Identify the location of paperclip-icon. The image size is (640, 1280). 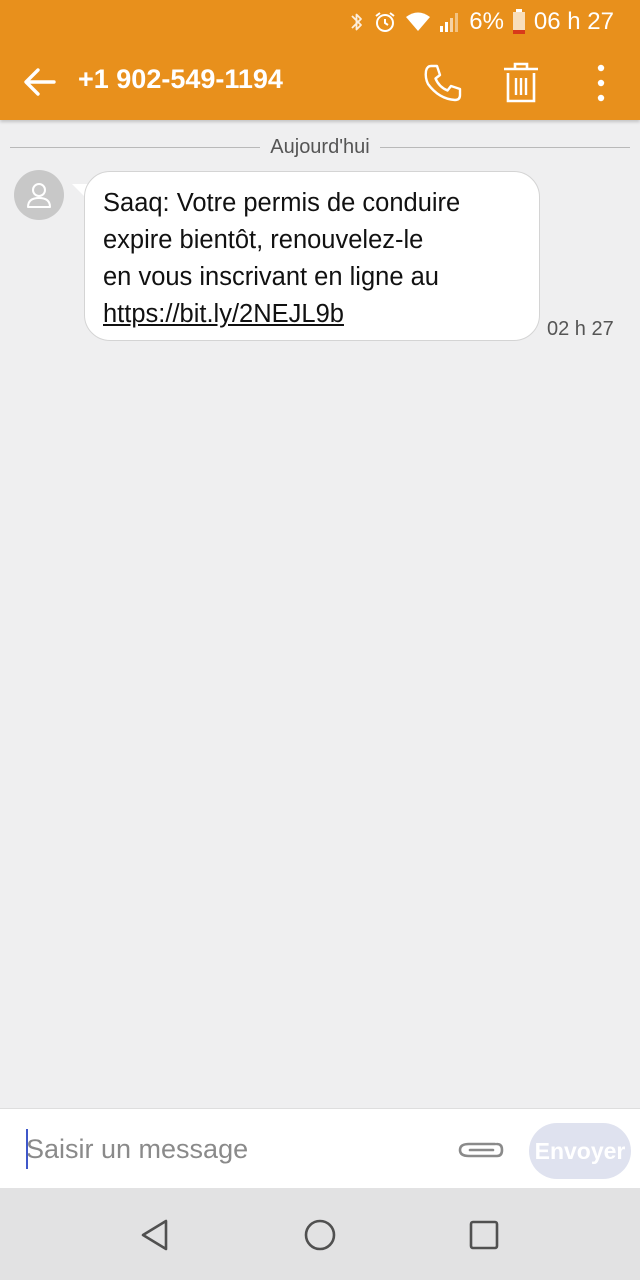
(481, 1150).